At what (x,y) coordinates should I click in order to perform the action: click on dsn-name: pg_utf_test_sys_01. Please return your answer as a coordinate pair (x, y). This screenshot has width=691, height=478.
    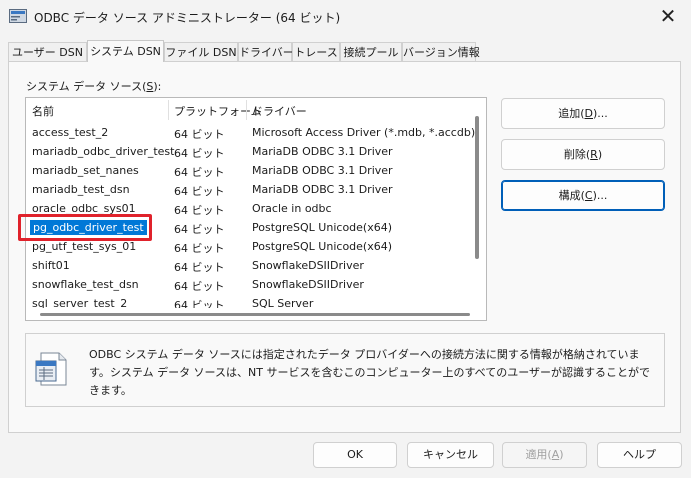
    Looking at the image, I should click on (84, 246).